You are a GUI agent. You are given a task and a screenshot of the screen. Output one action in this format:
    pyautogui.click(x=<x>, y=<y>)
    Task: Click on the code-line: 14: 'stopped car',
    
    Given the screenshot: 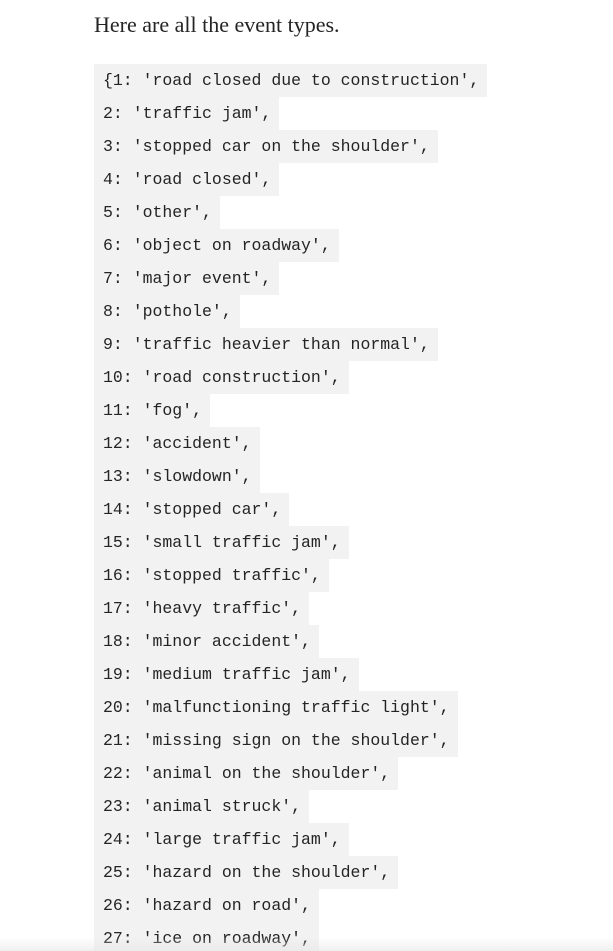 What is the action you would take?
    pyautogui.click(x=192, y=509)
    